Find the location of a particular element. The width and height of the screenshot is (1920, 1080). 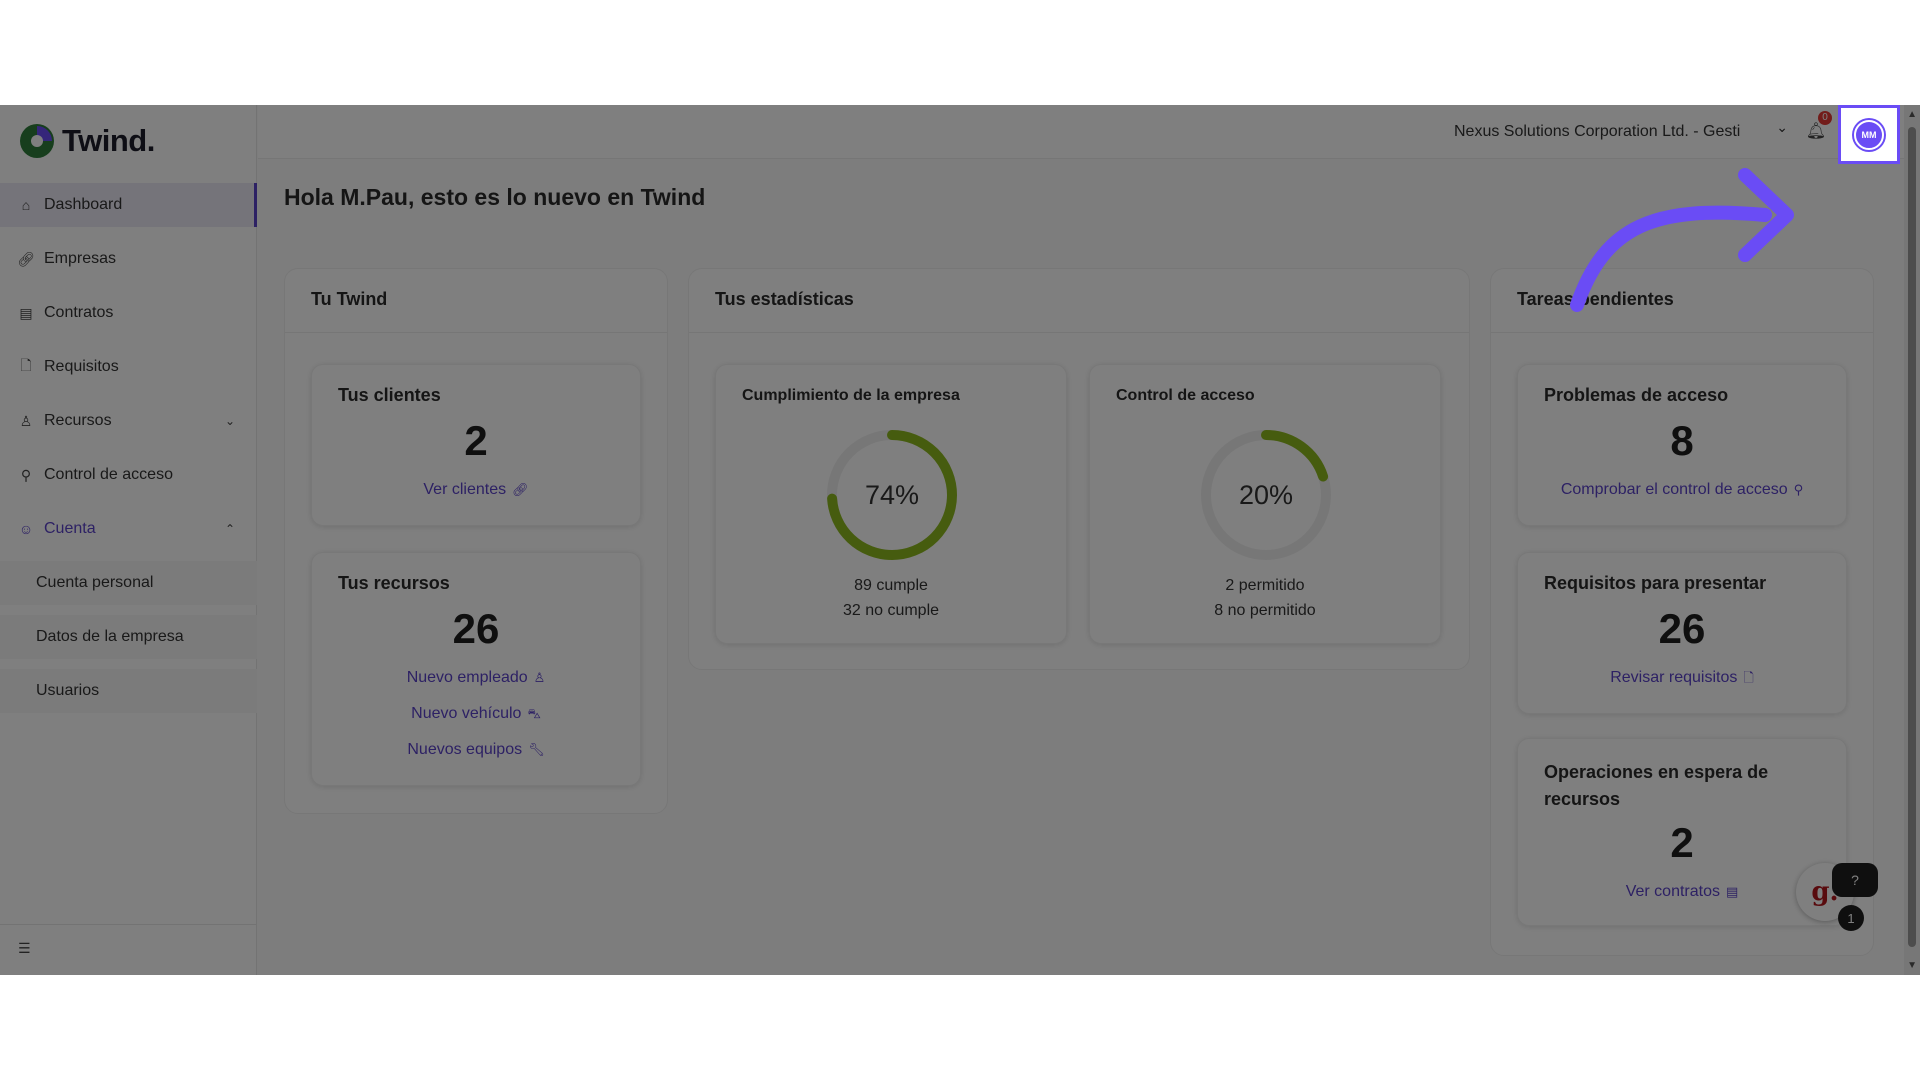

brand-name: Twind. is located at coordinates (108, 140).